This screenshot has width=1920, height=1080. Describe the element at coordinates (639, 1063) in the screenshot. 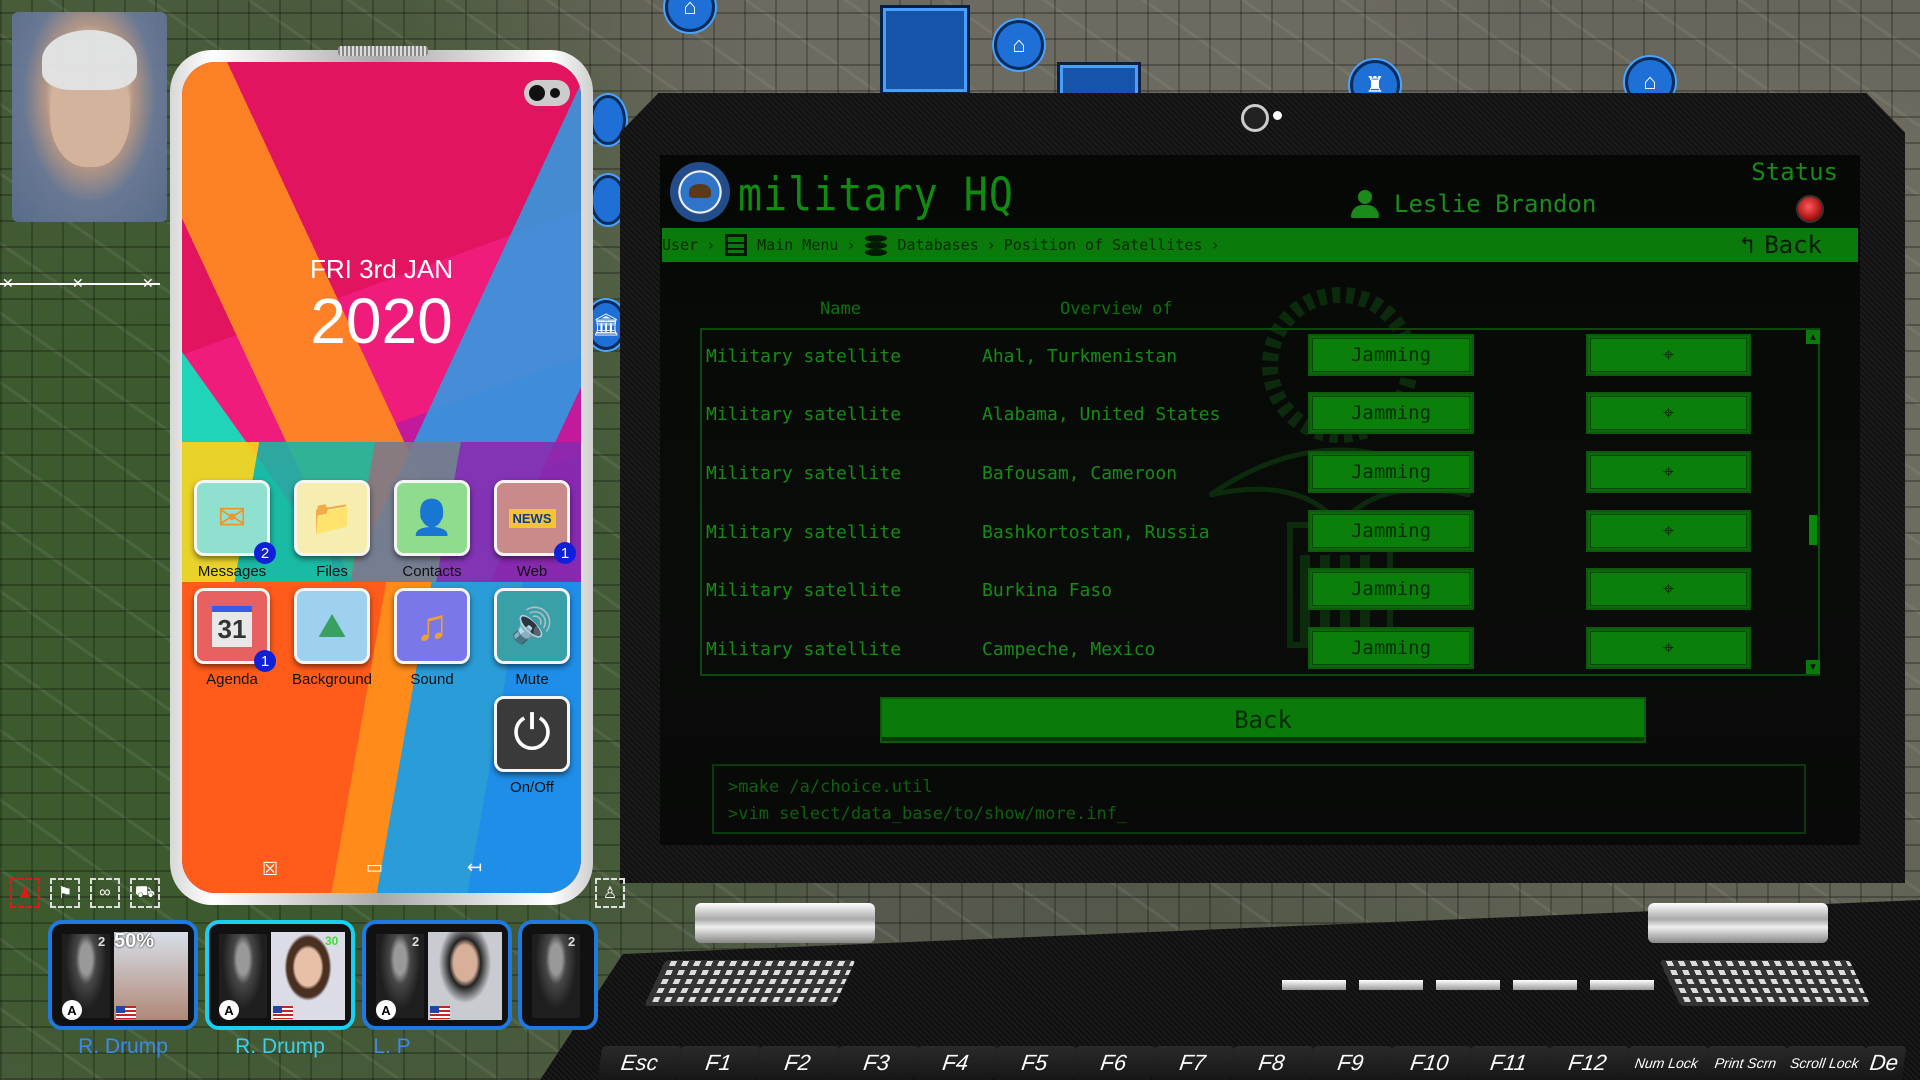

I see `key-esc: Esc` at that location.